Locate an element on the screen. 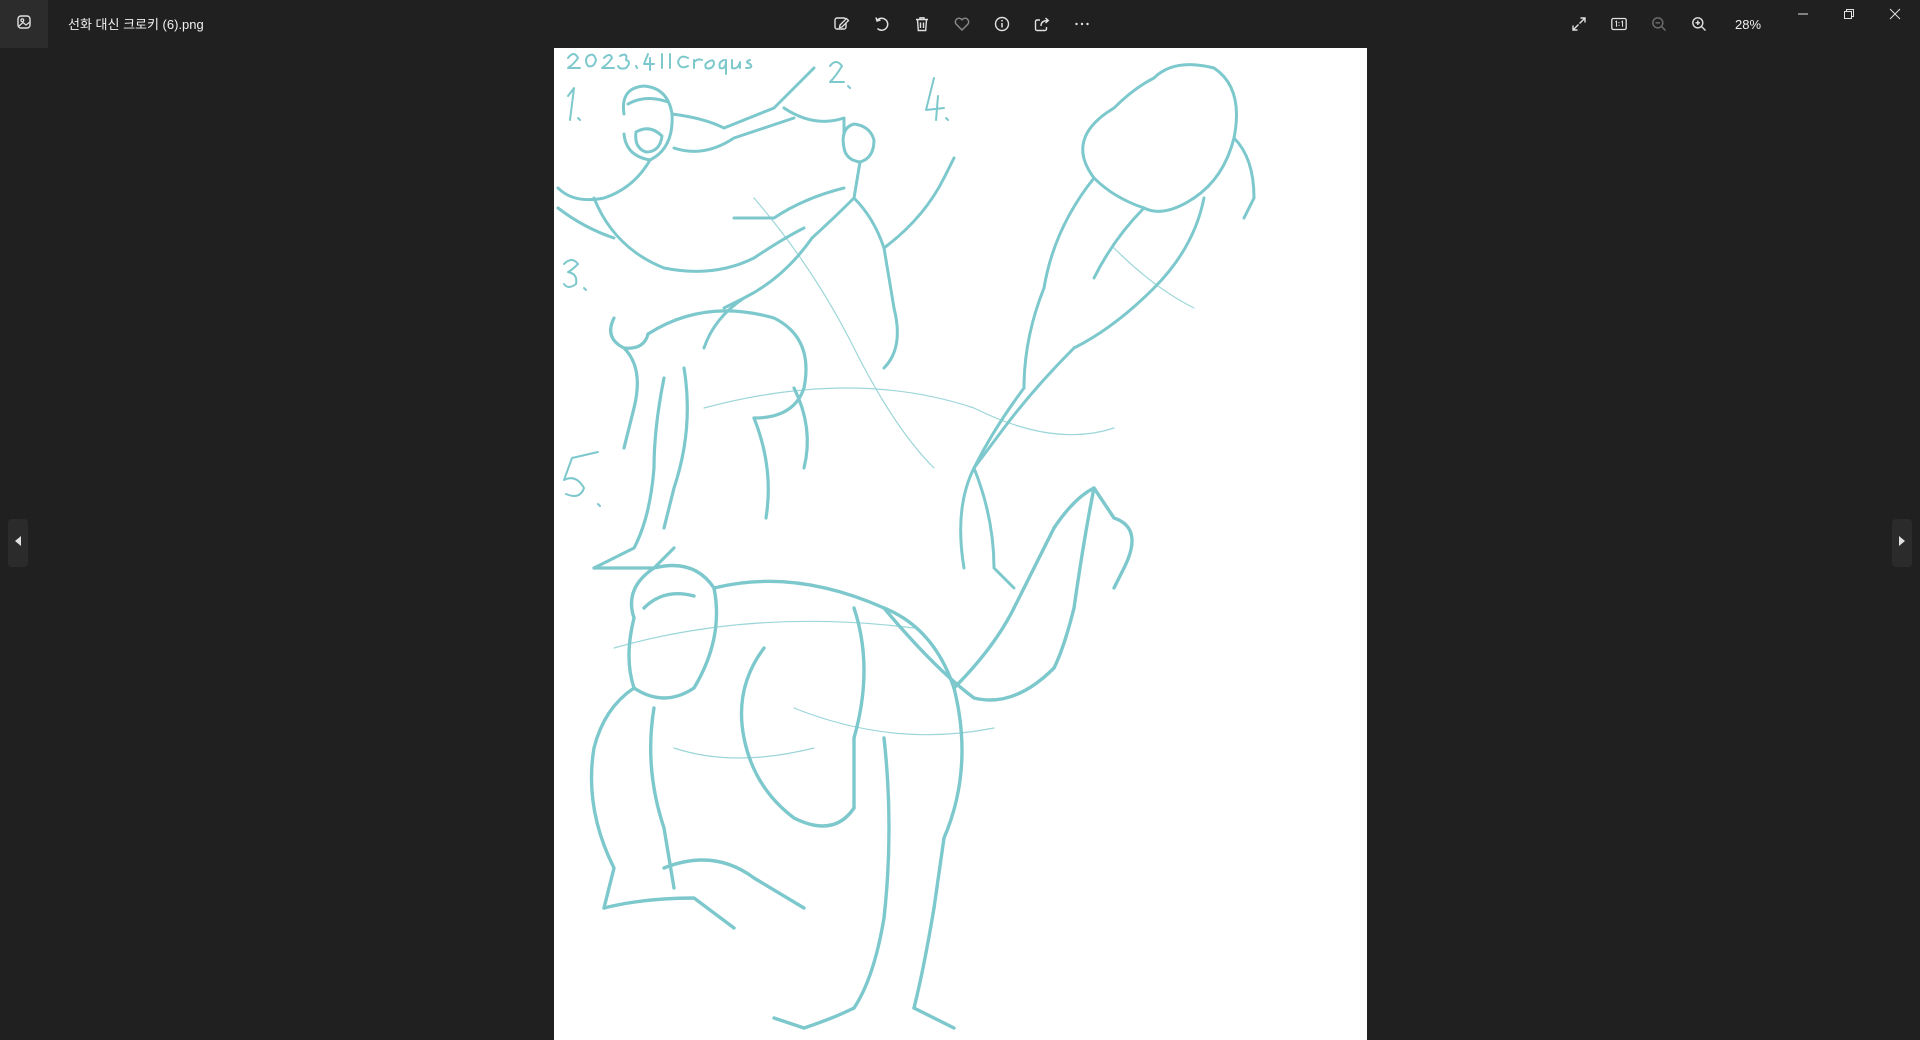 The image size is (1920, 1040). fullscreen-icon is located at coordinates (1579, 24).